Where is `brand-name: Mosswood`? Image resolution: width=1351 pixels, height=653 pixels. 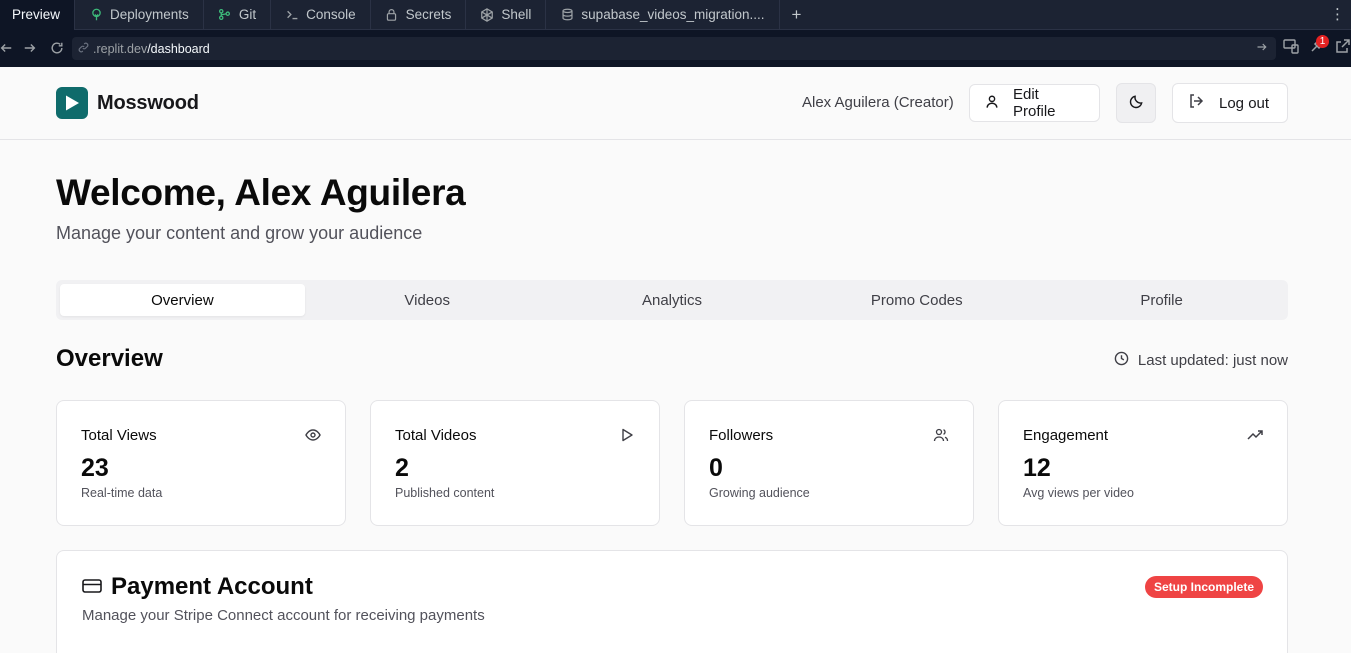
brand-name: Mosswood is located at coordinates (148, 102).